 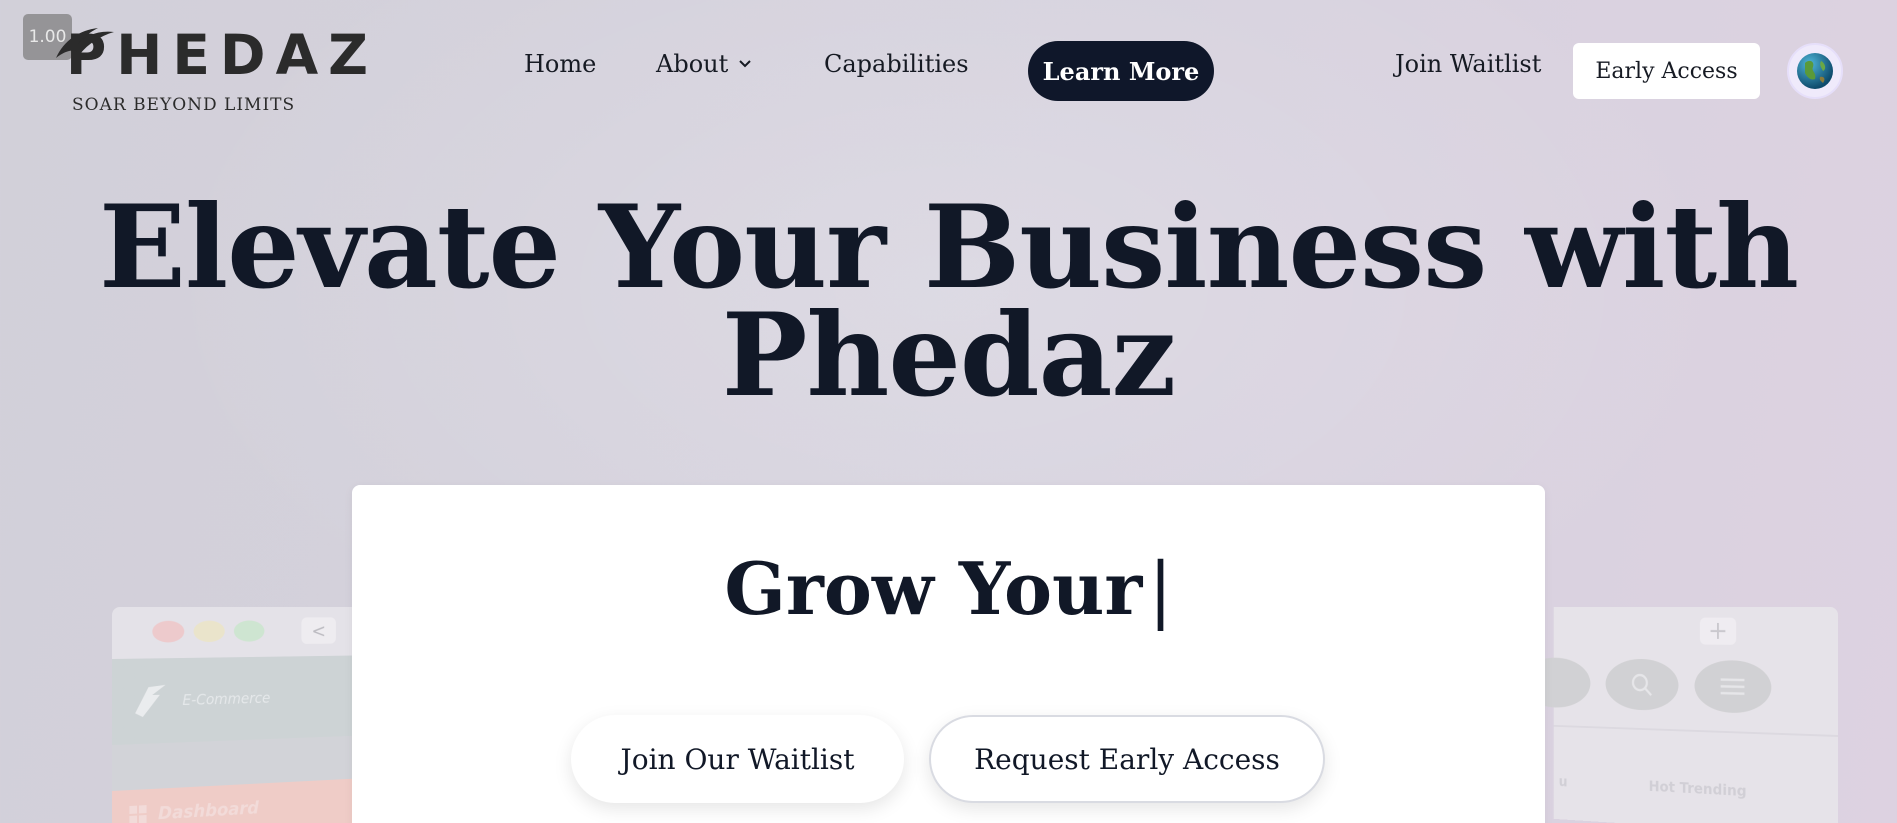 I want to click on brand-tagline: SOAR BEYOND LIMITS, so click(x=184, y=105).